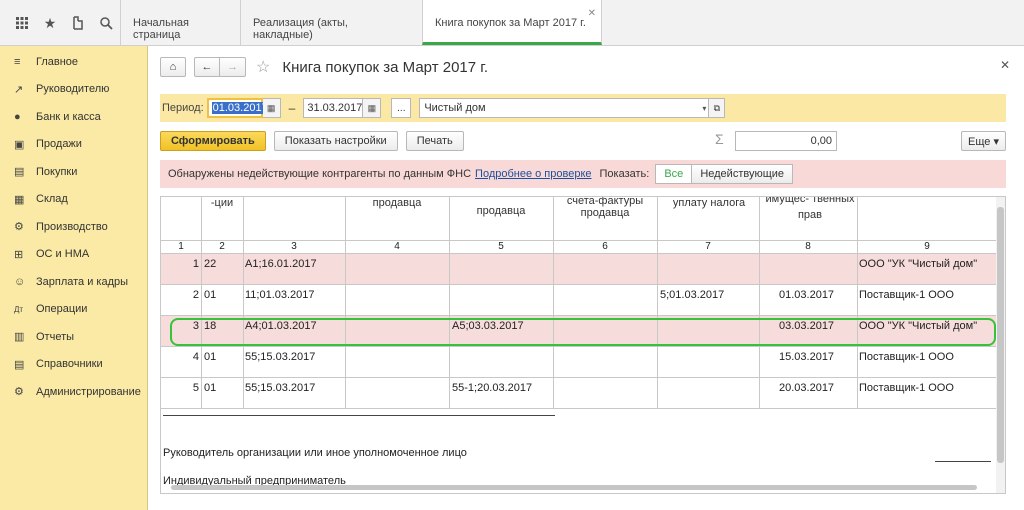 This screenshot has height=510, width=1024. Describe the element at coordinates (583, 332) in the screenshot. I see `selection-highlight` at that location.